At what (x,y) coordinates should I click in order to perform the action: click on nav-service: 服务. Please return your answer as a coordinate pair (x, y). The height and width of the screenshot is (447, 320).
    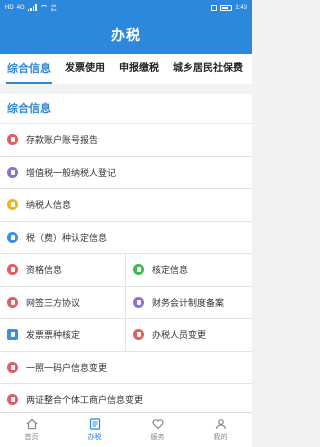
    Looking at the image, I should click on (157, 430).